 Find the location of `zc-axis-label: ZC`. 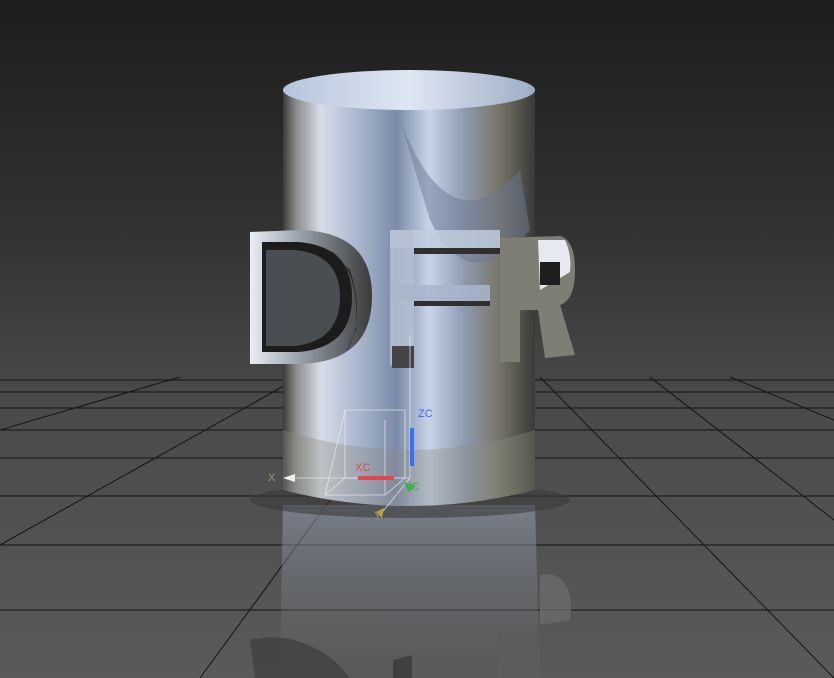

zc-axis-label: ZC is located at coordinates (425, 414).